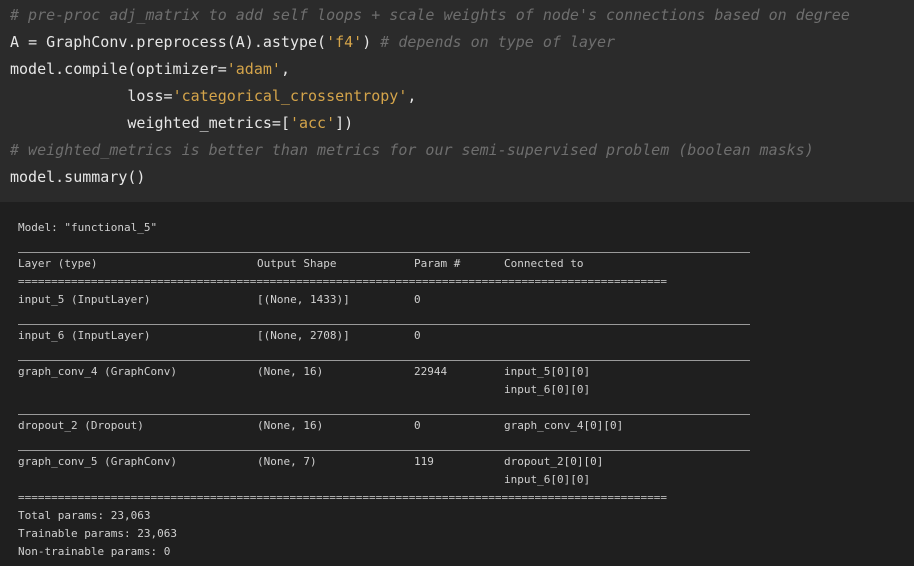  Describe the element at coordinates (141, 123) in the screenshot. I see `code-text: weighted_metrics` at that location.